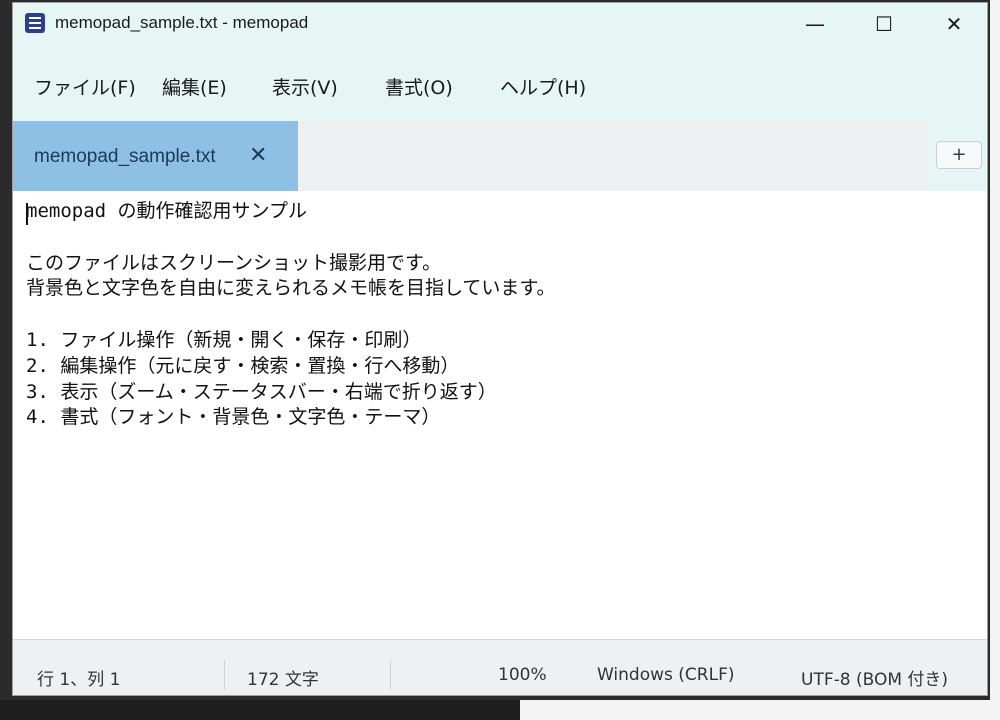  I want to click on status-line-ending: Windows (CRLF), so click(666, 675).